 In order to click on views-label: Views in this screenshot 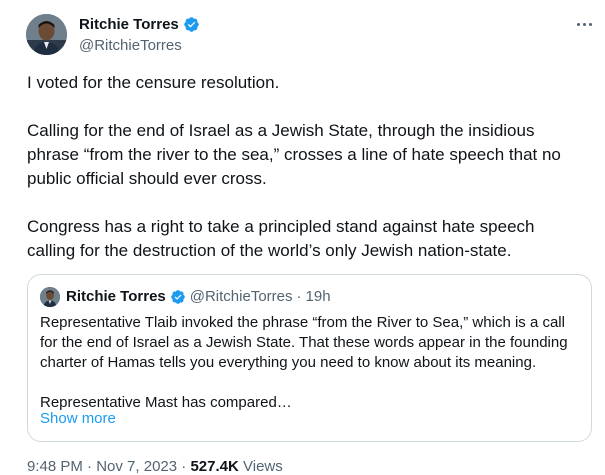, I will do `click(263, 466)`.